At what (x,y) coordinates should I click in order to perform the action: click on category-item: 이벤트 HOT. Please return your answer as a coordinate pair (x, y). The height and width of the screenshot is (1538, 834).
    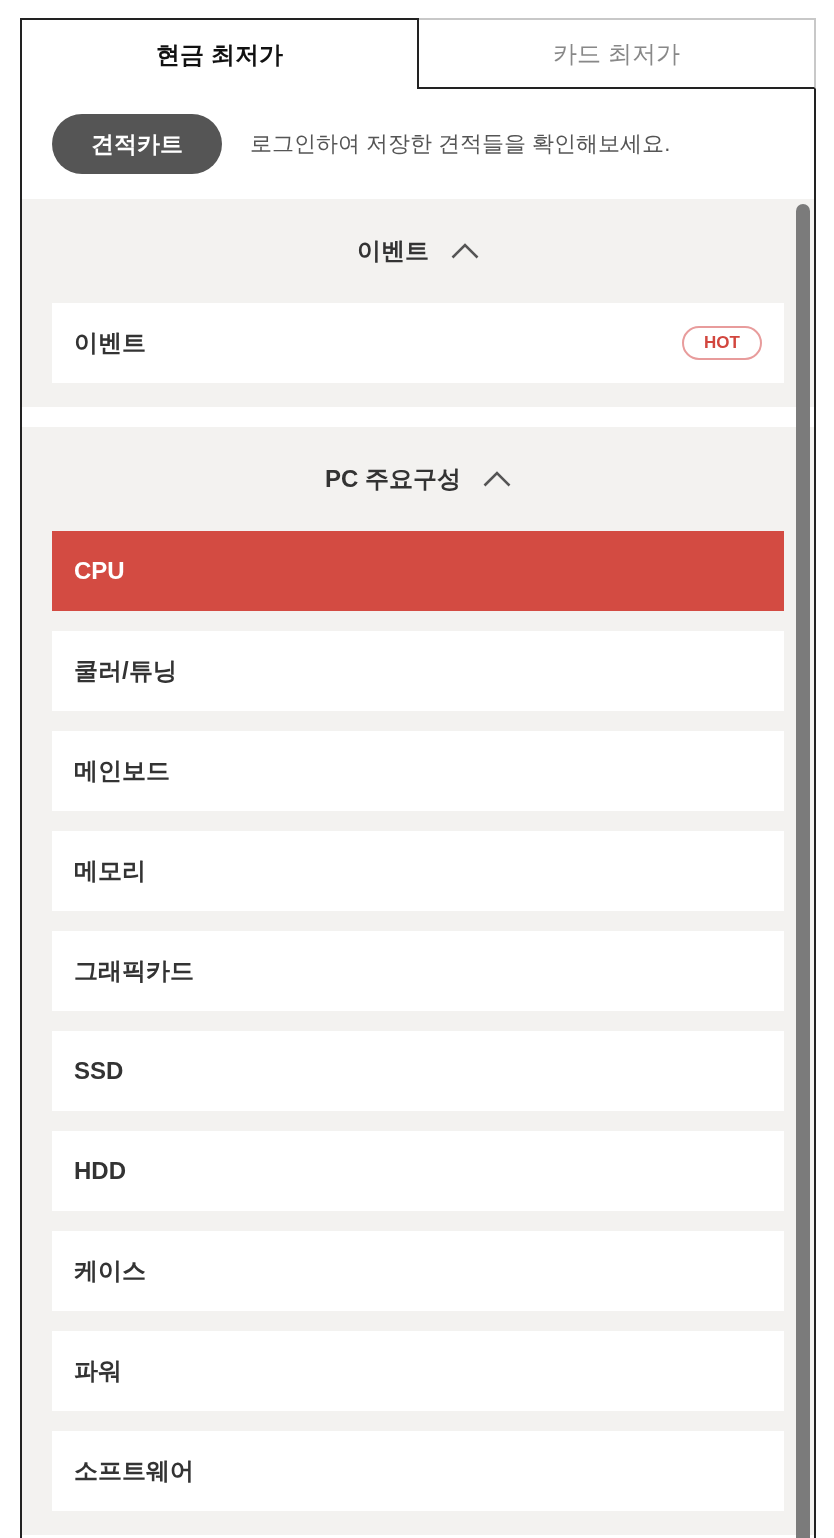
    Looking at the image, I should click on (418, 343).